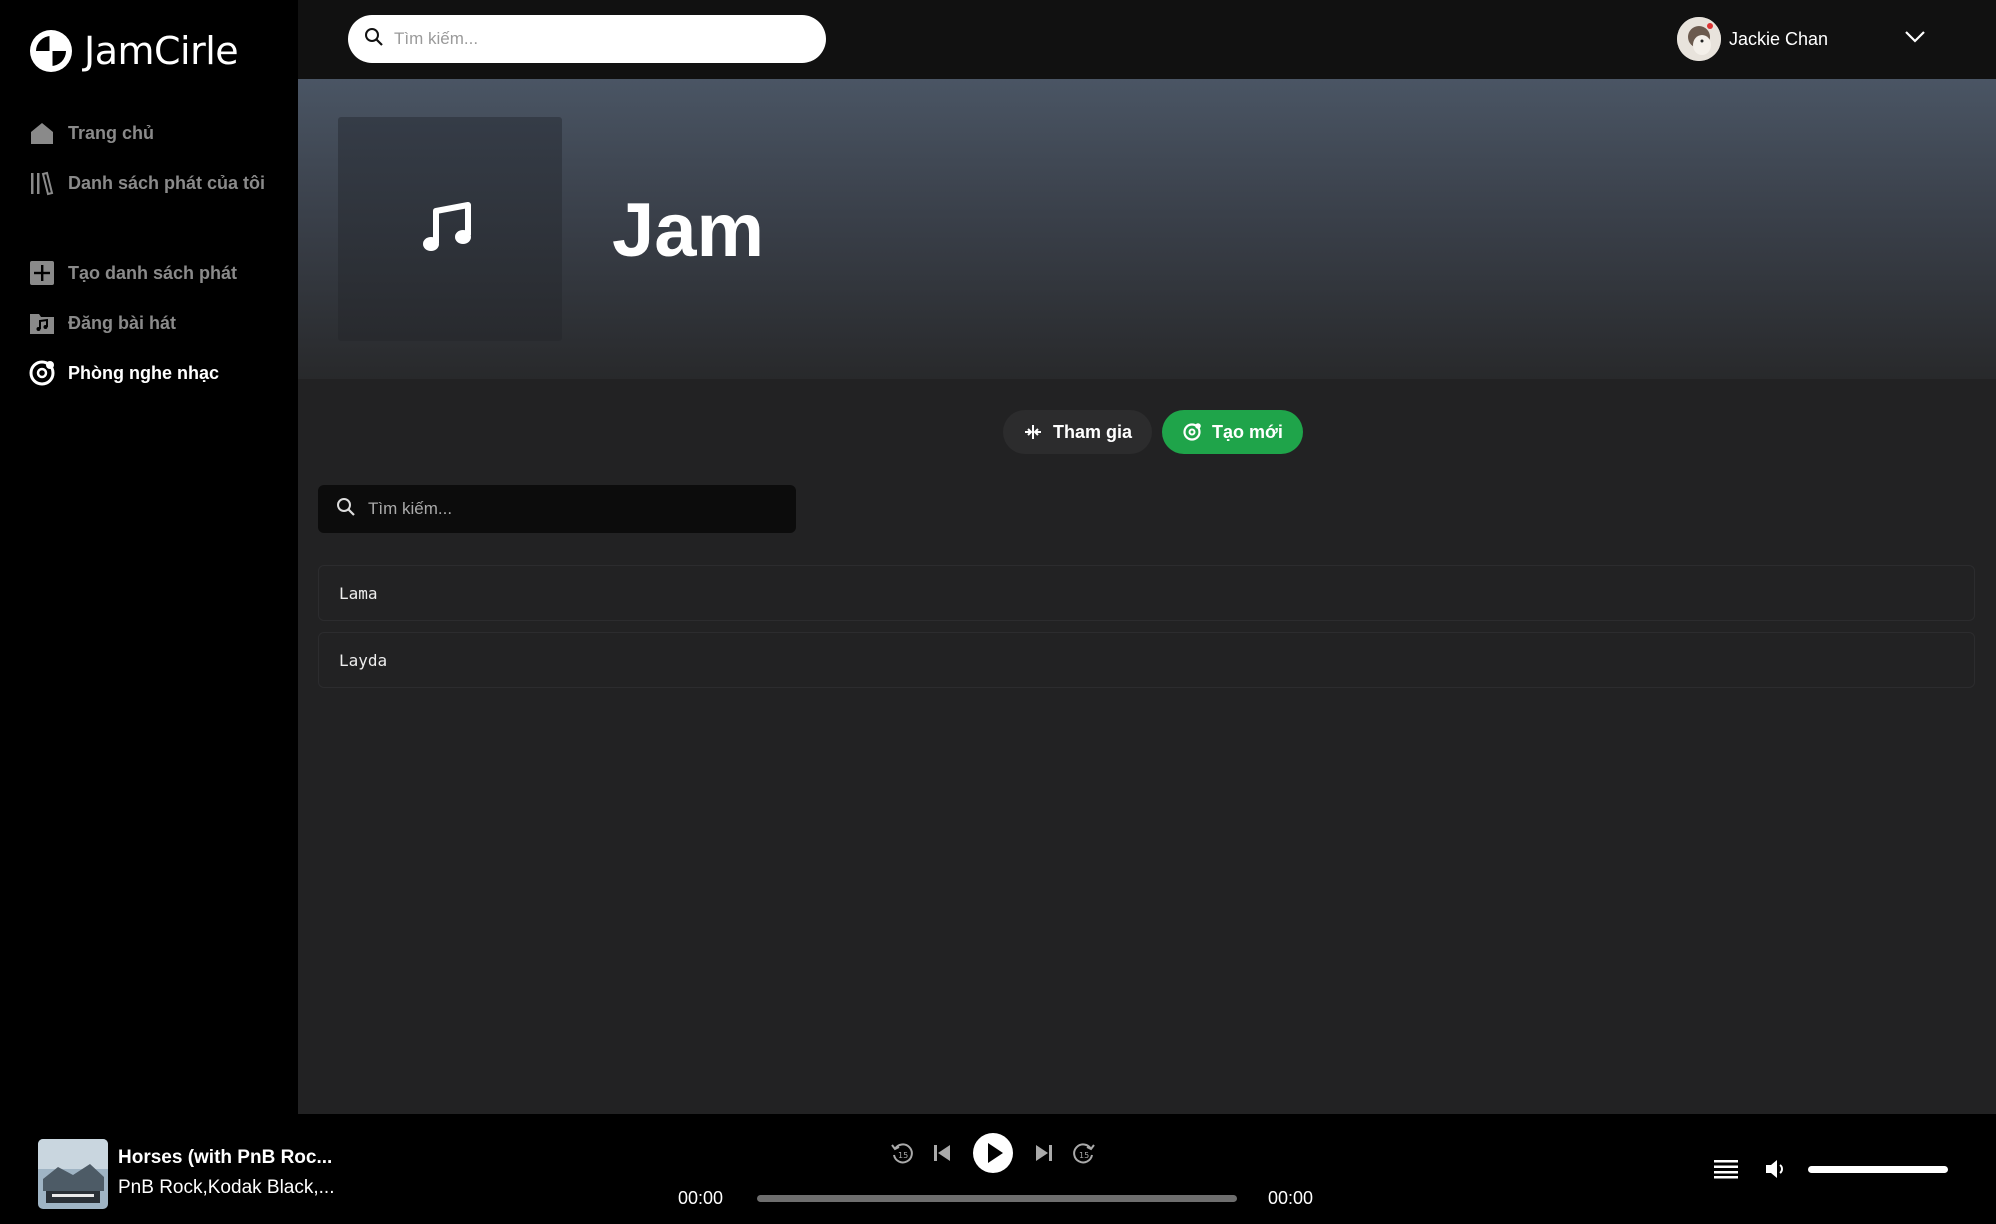 Image resolution: width=1996 pixels, height=1224 pixels. What do you see at coordinates (1698, 39) in the screenshot?
I see `avatar` at bounding box center [1698, 39].